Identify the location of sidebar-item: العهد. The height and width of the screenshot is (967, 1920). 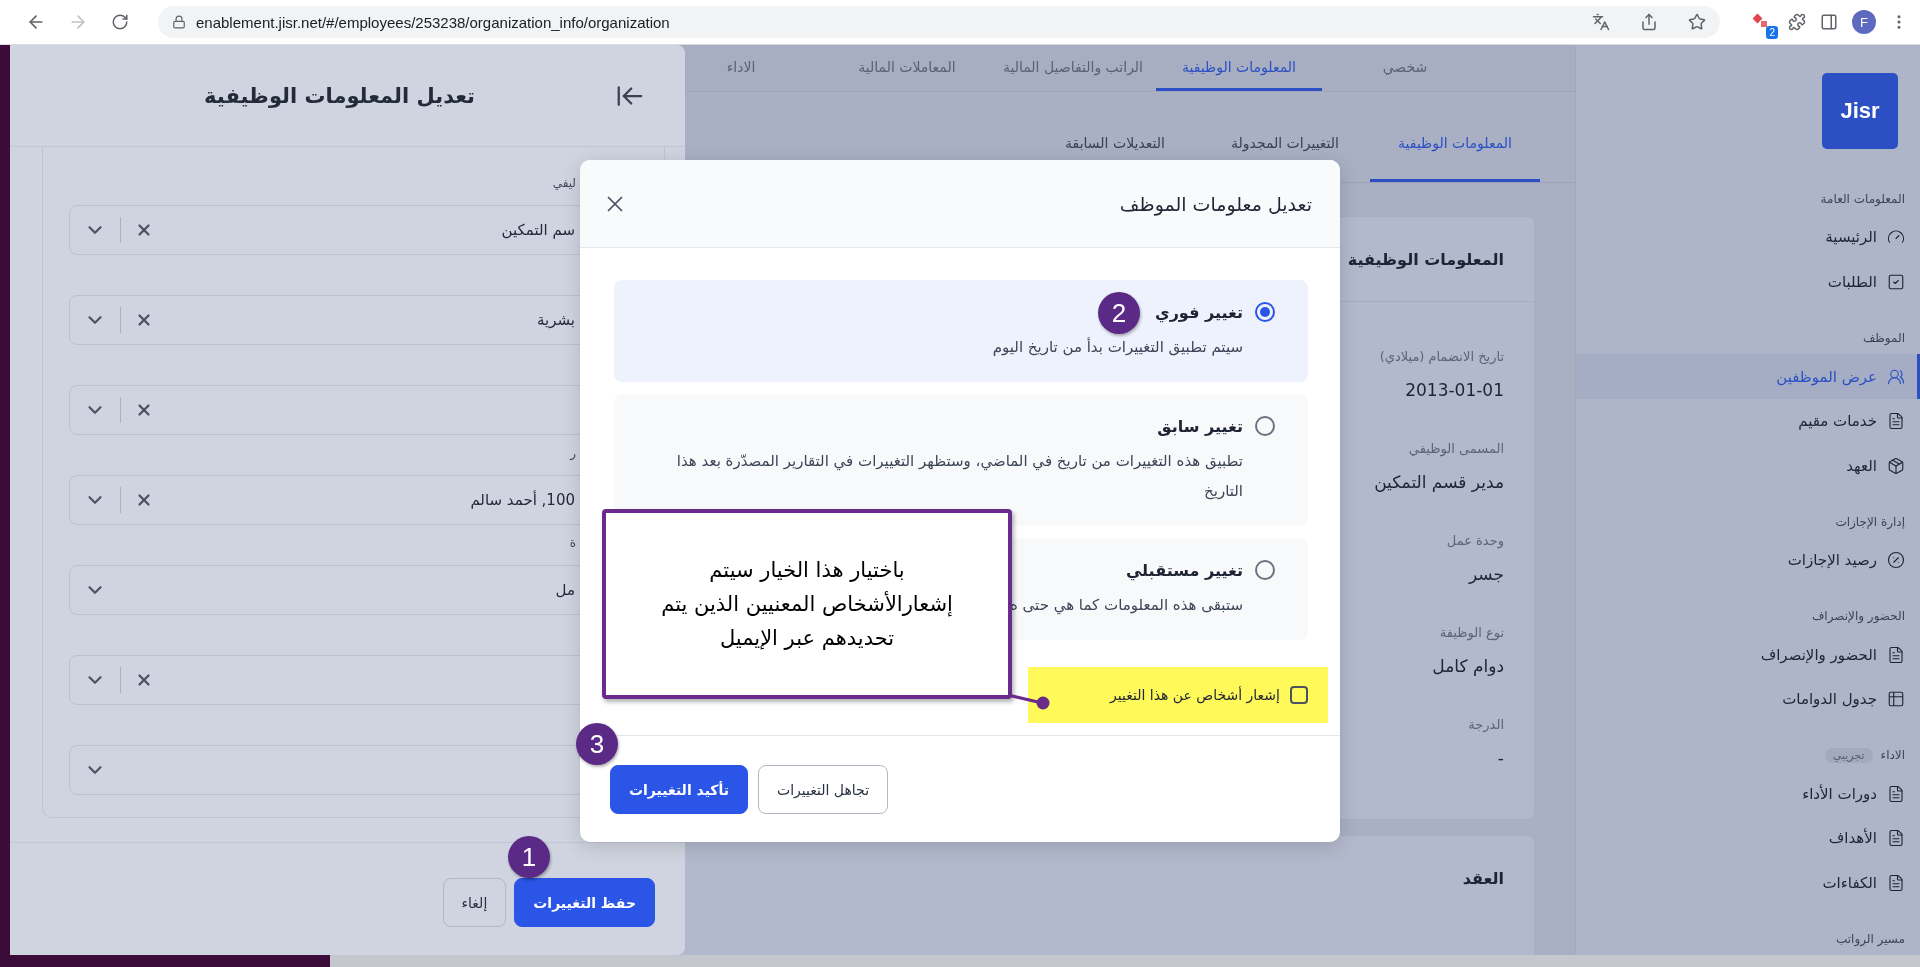
(1748, 465).